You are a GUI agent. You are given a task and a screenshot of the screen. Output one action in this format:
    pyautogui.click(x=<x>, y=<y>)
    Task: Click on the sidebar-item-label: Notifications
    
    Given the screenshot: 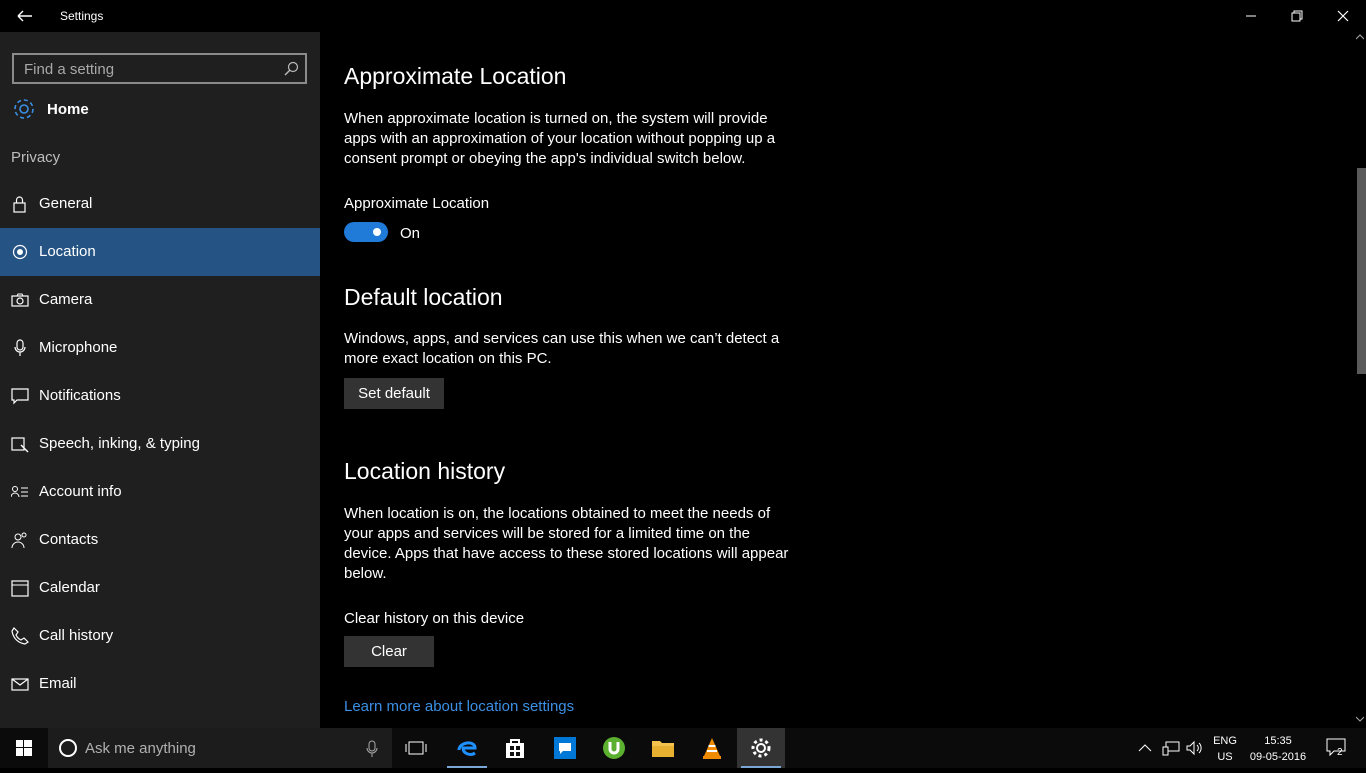 What is the action you would take?
    pyautogui.click(x=80, y=395)
    